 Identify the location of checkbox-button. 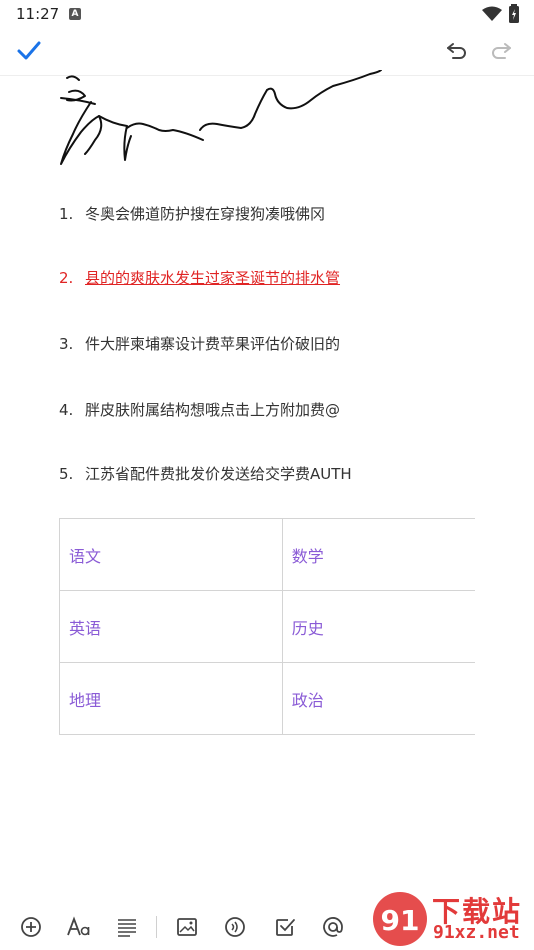
(285, 927).